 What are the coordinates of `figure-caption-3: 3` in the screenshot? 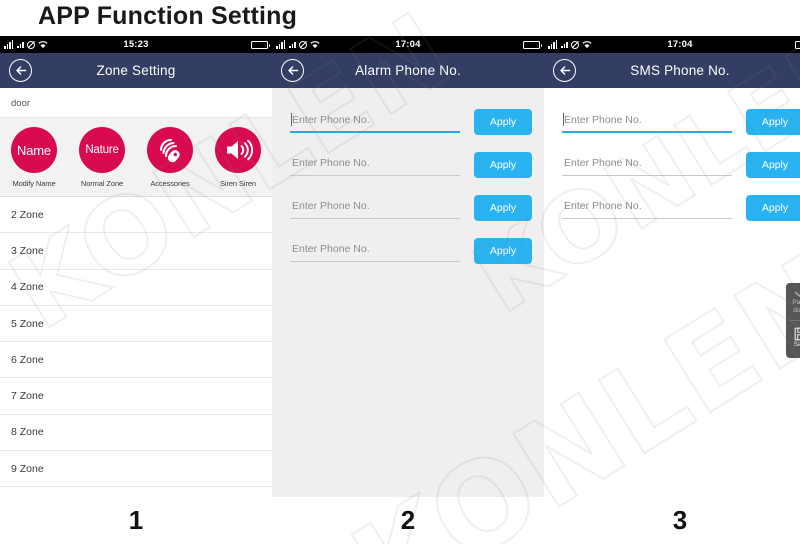 It's located at (680, 520).